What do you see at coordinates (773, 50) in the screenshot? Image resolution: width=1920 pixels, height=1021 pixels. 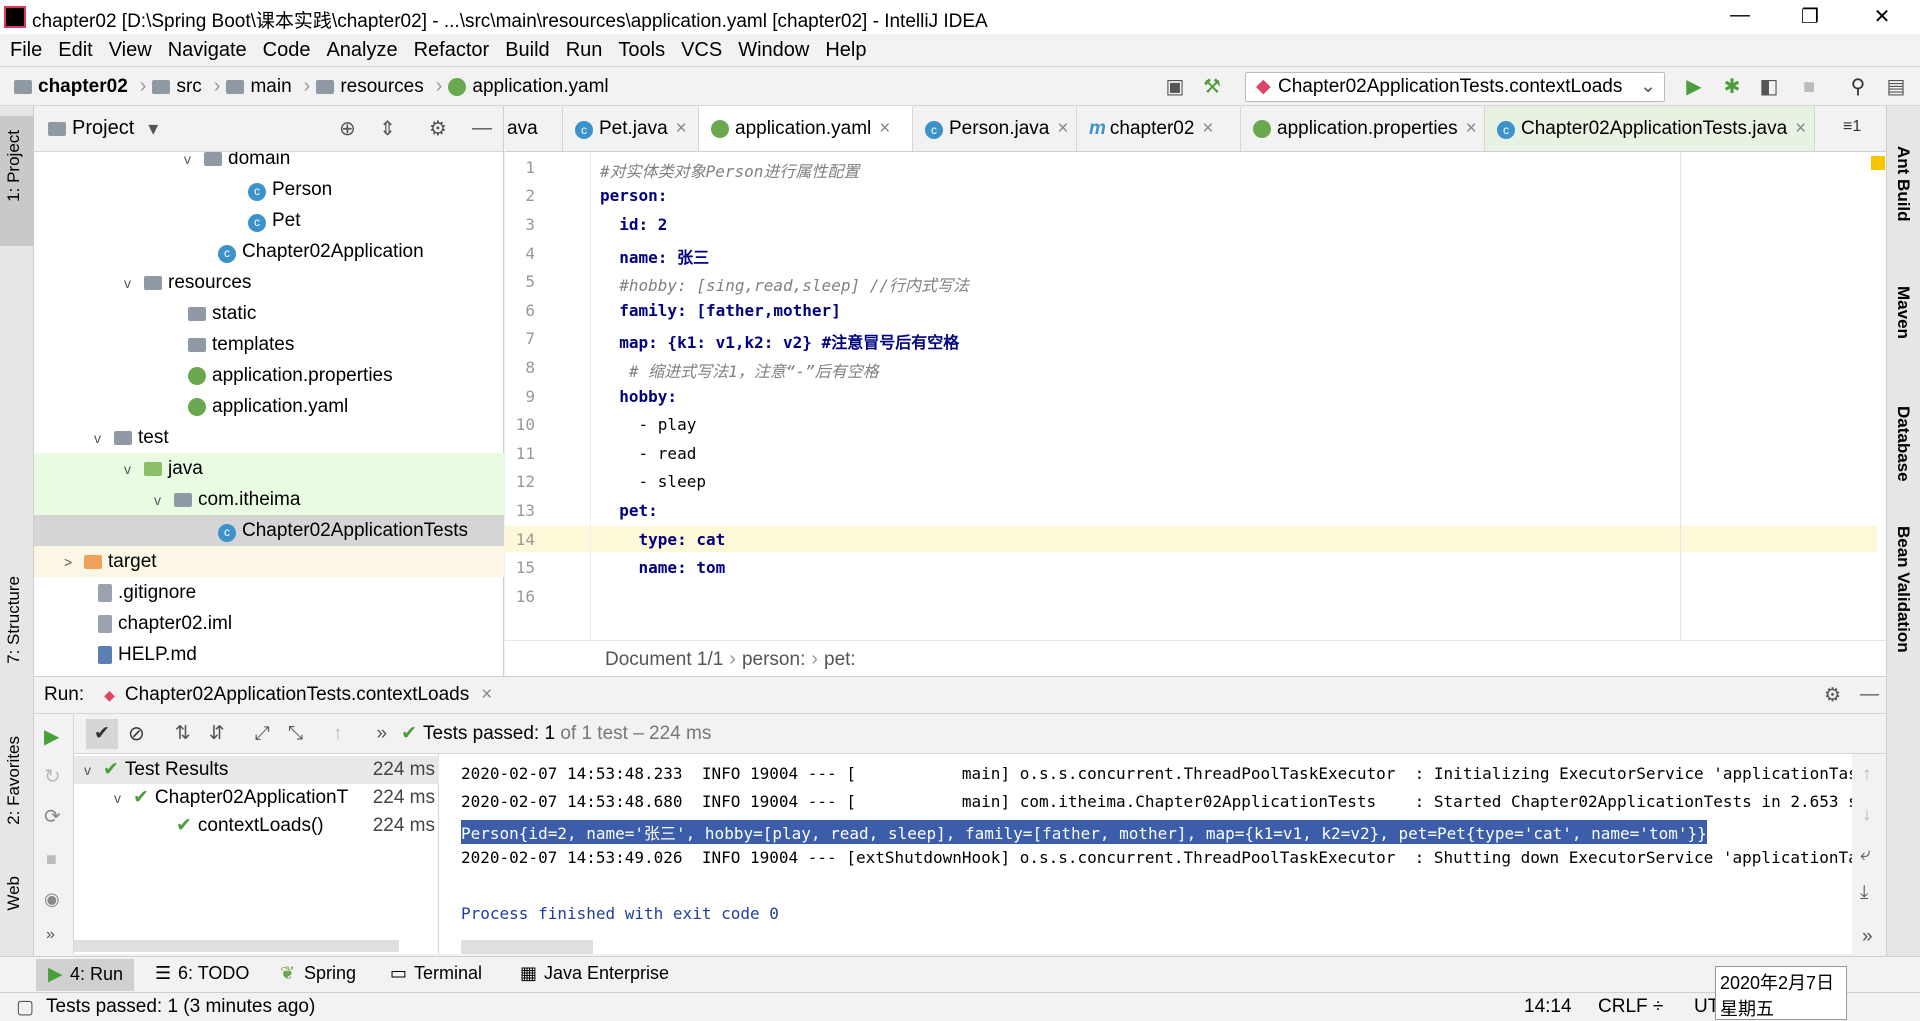 I see `menu-window: Window` at bounding box center [773, 50].